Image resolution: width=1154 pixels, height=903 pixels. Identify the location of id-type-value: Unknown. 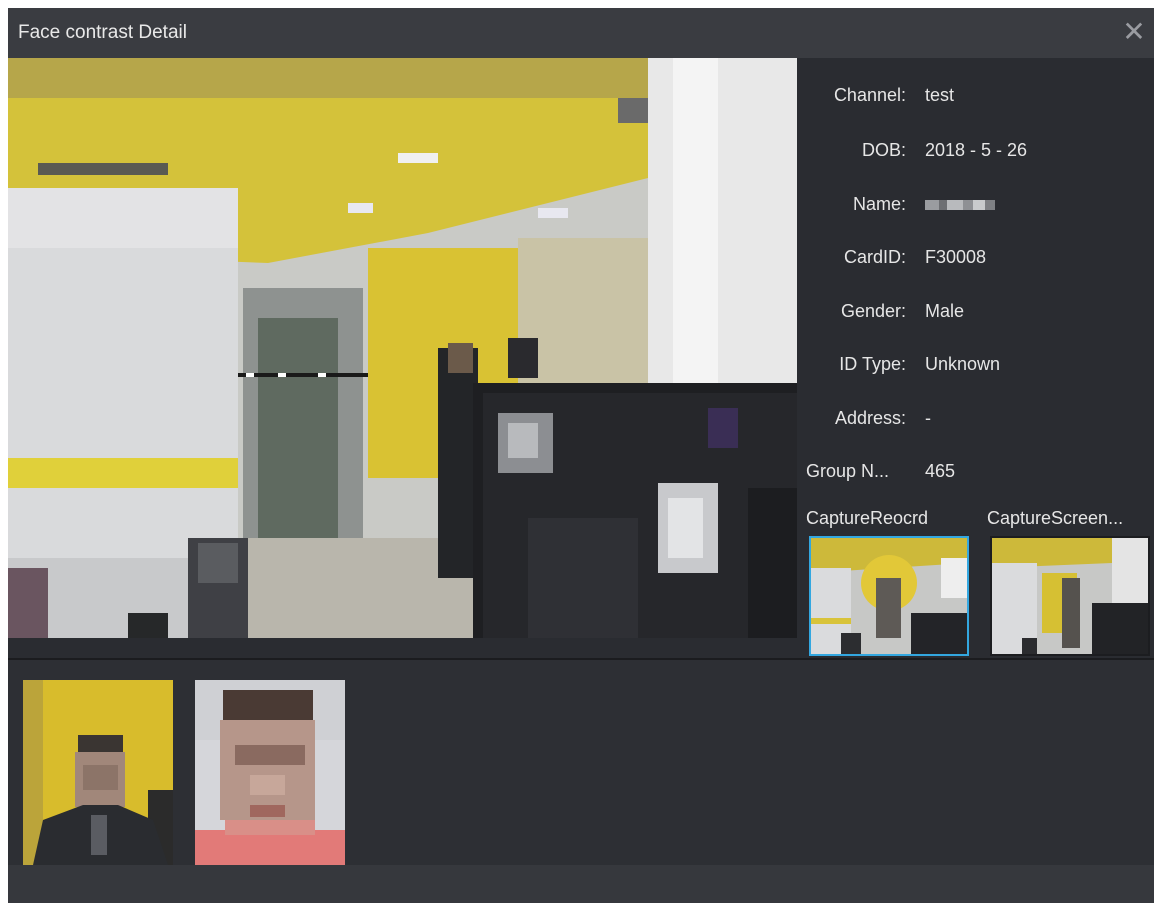
(963, 364).